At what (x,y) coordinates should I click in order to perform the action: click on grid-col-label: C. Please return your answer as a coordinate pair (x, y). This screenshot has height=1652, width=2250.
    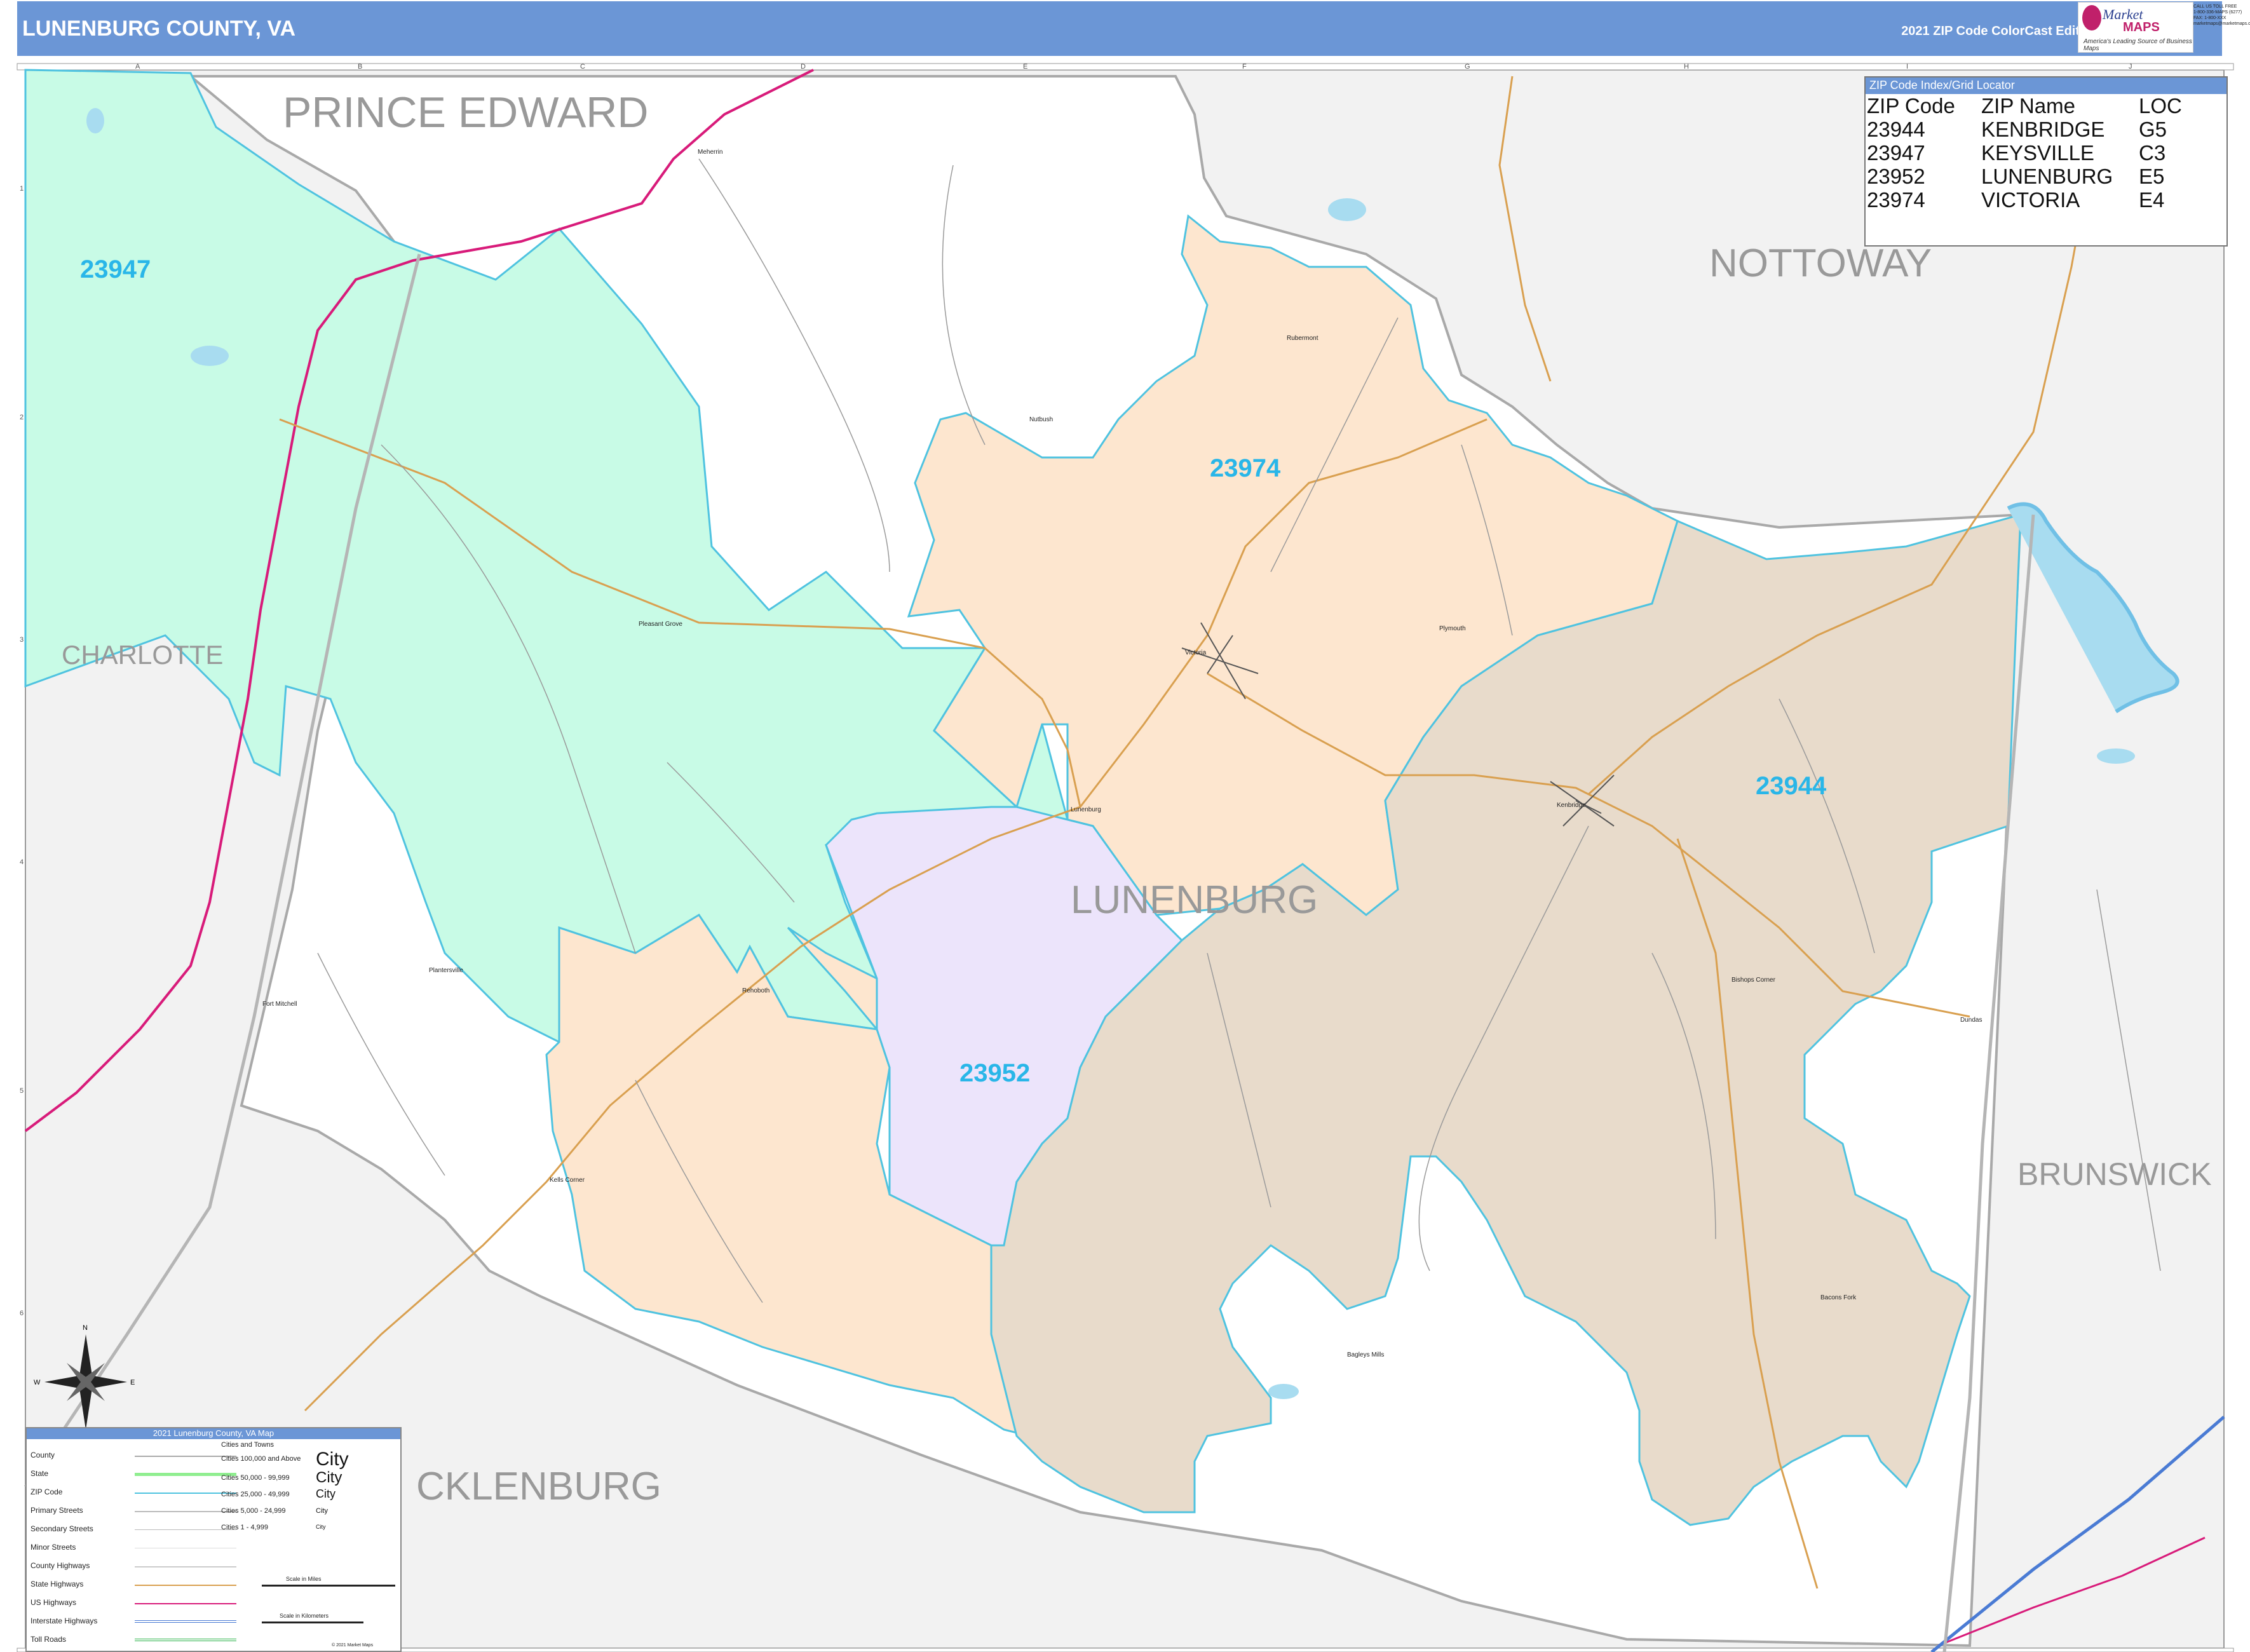
    Looking at the image, I should click on (582, 67).